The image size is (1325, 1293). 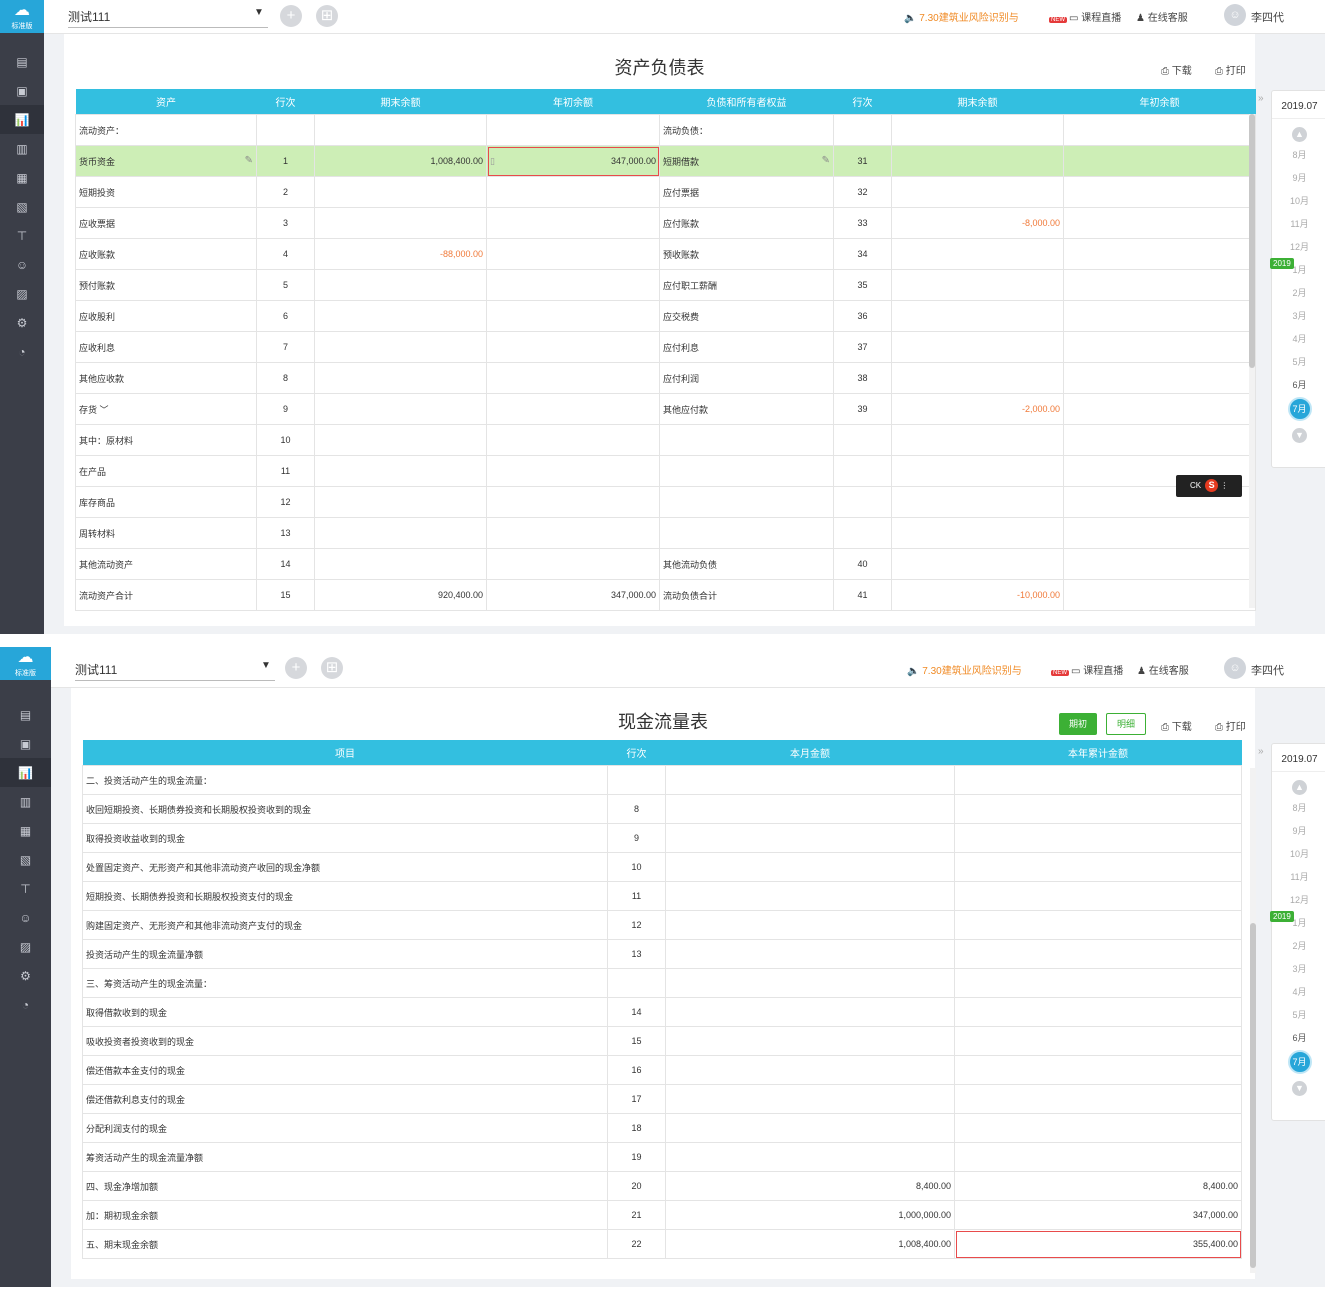 I want to click on table-row: 其他流动资产 14 其他流动负债 40, so click(x=665, y=564).